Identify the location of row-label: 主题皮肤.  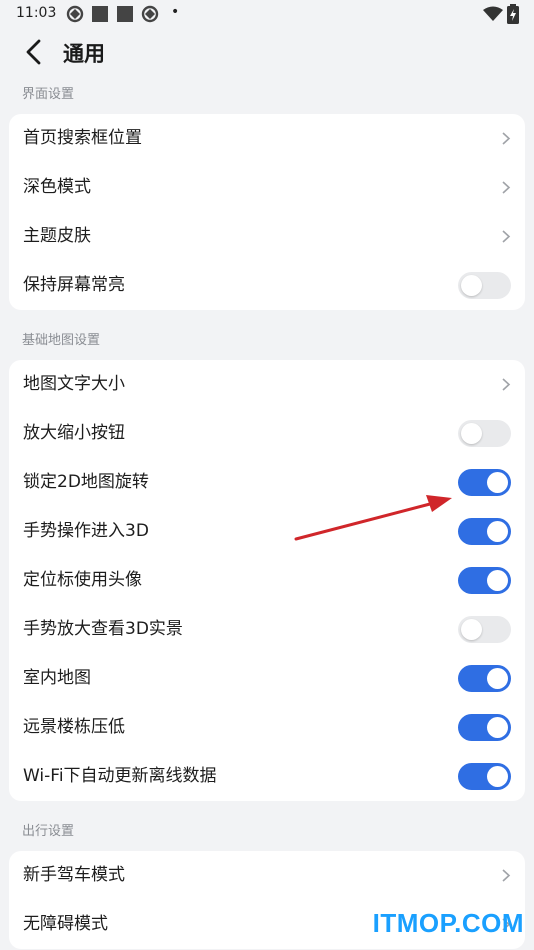
(57, 236).